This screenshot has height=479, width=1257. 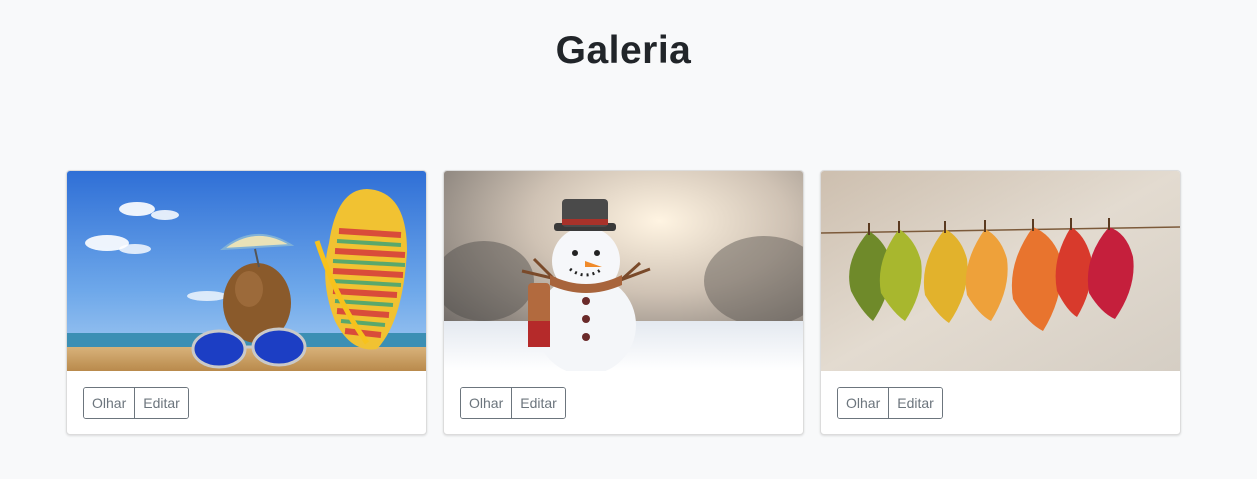 I want to click on autumn-leaves-image, so click(x=1000, y=271).